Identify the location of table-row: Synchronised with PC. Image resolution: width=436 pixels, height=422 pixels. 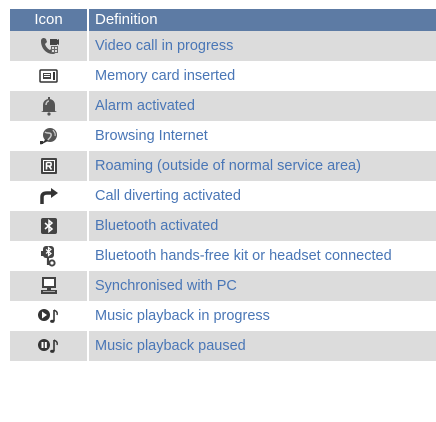
(223, 286).